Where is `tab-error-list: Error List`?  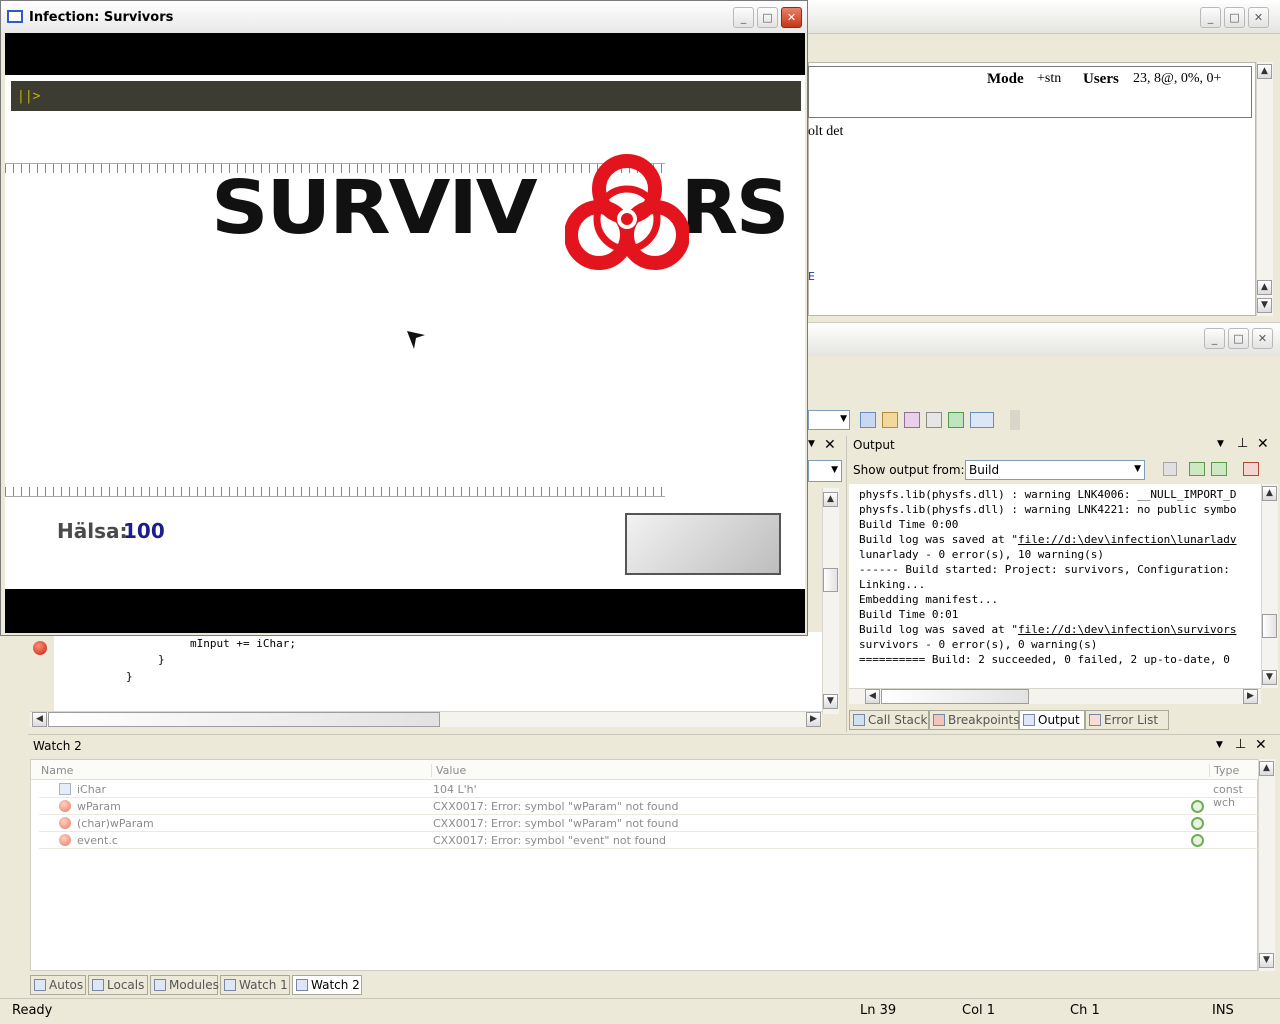
tab-error-list: Error List is located at coordinates (1127, 720).